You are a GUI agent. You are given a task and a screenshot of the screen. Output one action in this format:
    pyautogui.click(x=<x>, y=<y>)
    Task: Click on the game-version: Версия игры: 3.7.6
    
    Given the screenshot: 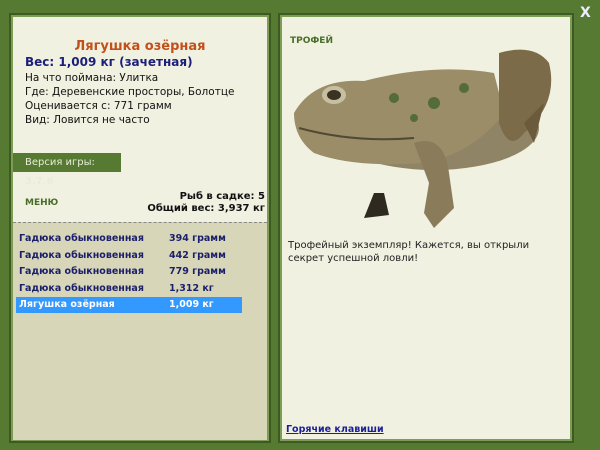 What is the action you would take?
    pyautogui.click(x=67, y=170)
    